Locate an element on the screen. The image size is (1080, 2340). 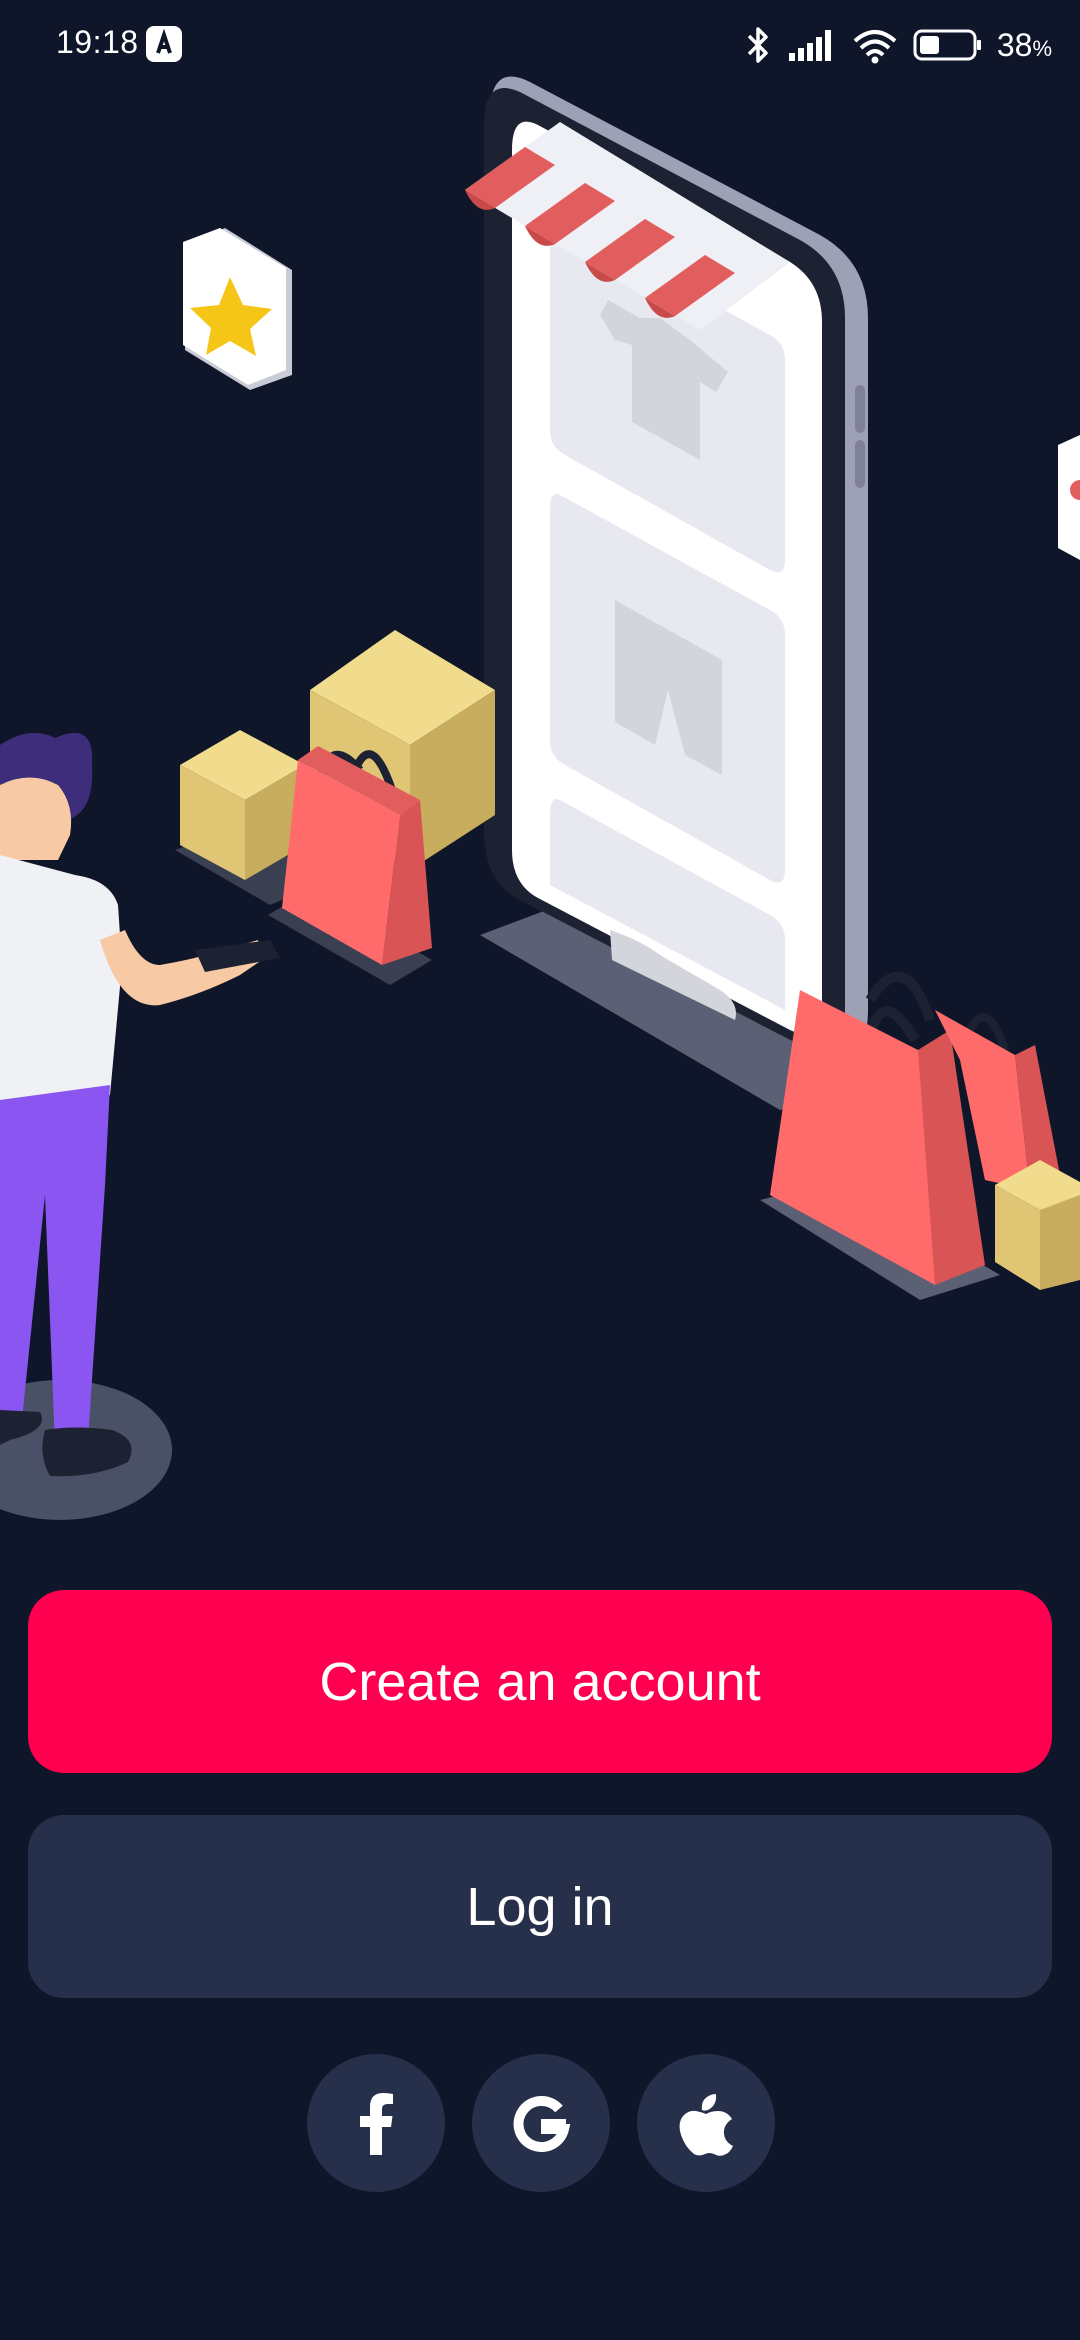
battery-percent: 38% is located at coordinates (1024, 44).